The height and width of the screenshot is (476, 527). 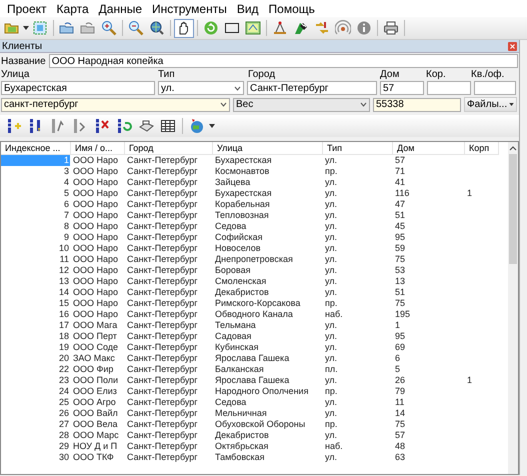 I want to click on table-cell-text: ООО Елиз, so click(x=95, y=391).